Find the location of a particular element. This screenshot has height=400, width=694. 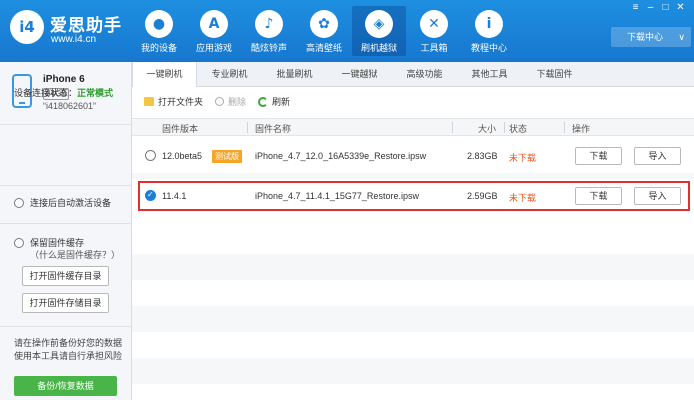

flash-tabs: 一键刷机 专业刷机 批量刷机 一键越狱 高级功能 其他工具 下载固件 is located at coordinates (413, 74).